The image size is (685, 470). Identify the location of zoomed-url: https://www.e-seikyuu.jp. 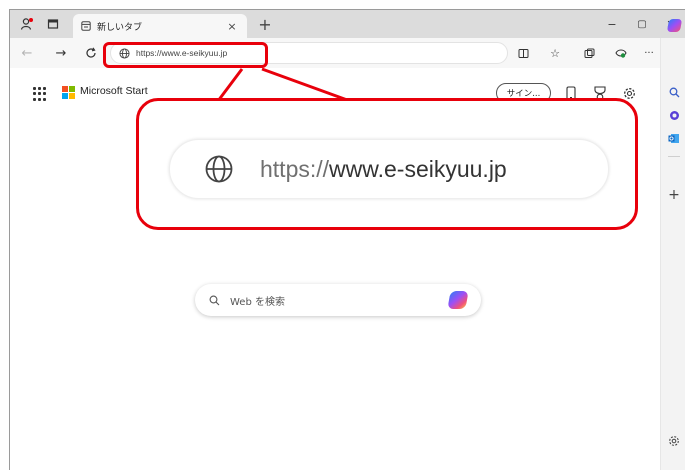
(383, 169).